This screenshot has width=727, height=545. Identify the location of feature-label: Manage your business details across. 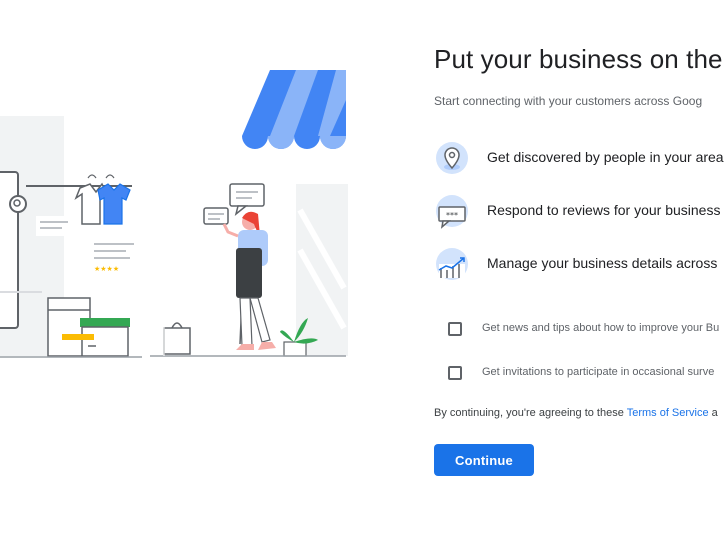
(602, 263).